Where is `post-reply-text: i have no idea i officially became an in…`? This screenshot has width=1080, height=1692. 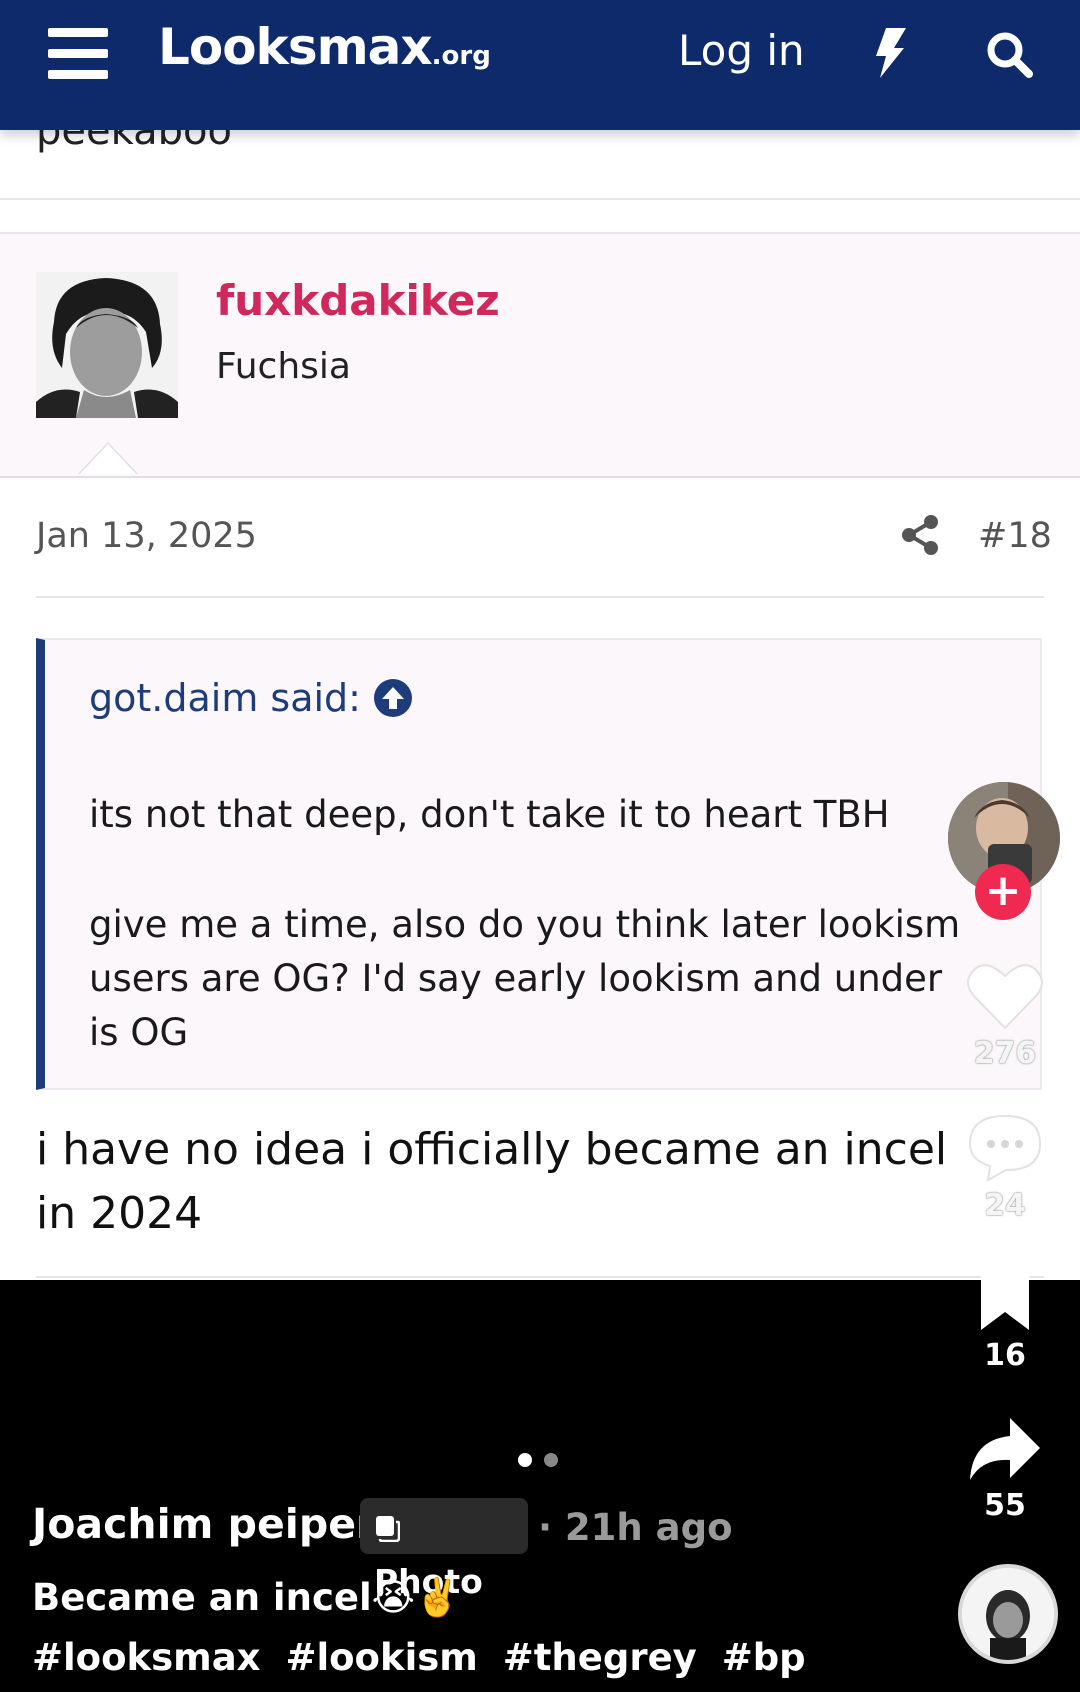
post-reply-text: i have no idea i officially became an in… is located at coordinates (492, 1181).